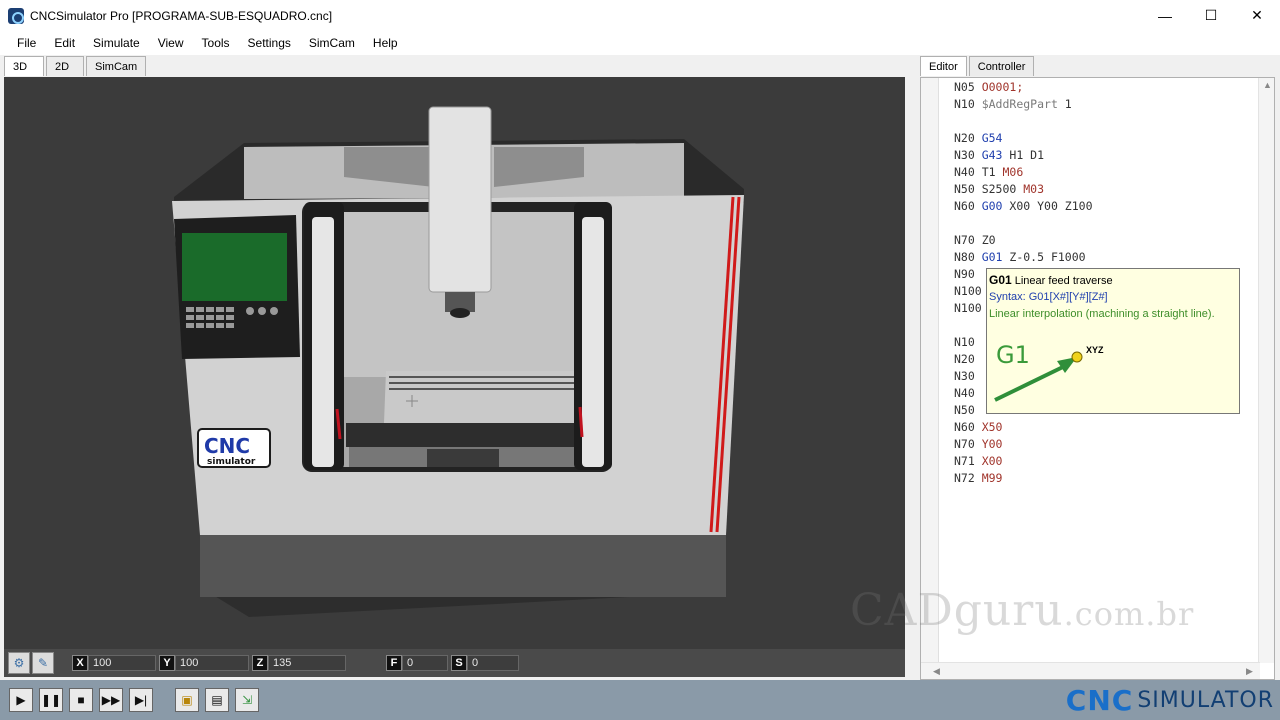  What do you see at coordinates (1266, 370) in the screenshot?
I see `vertical-scrollbar: ▲` at bounding box center [1266, 370].